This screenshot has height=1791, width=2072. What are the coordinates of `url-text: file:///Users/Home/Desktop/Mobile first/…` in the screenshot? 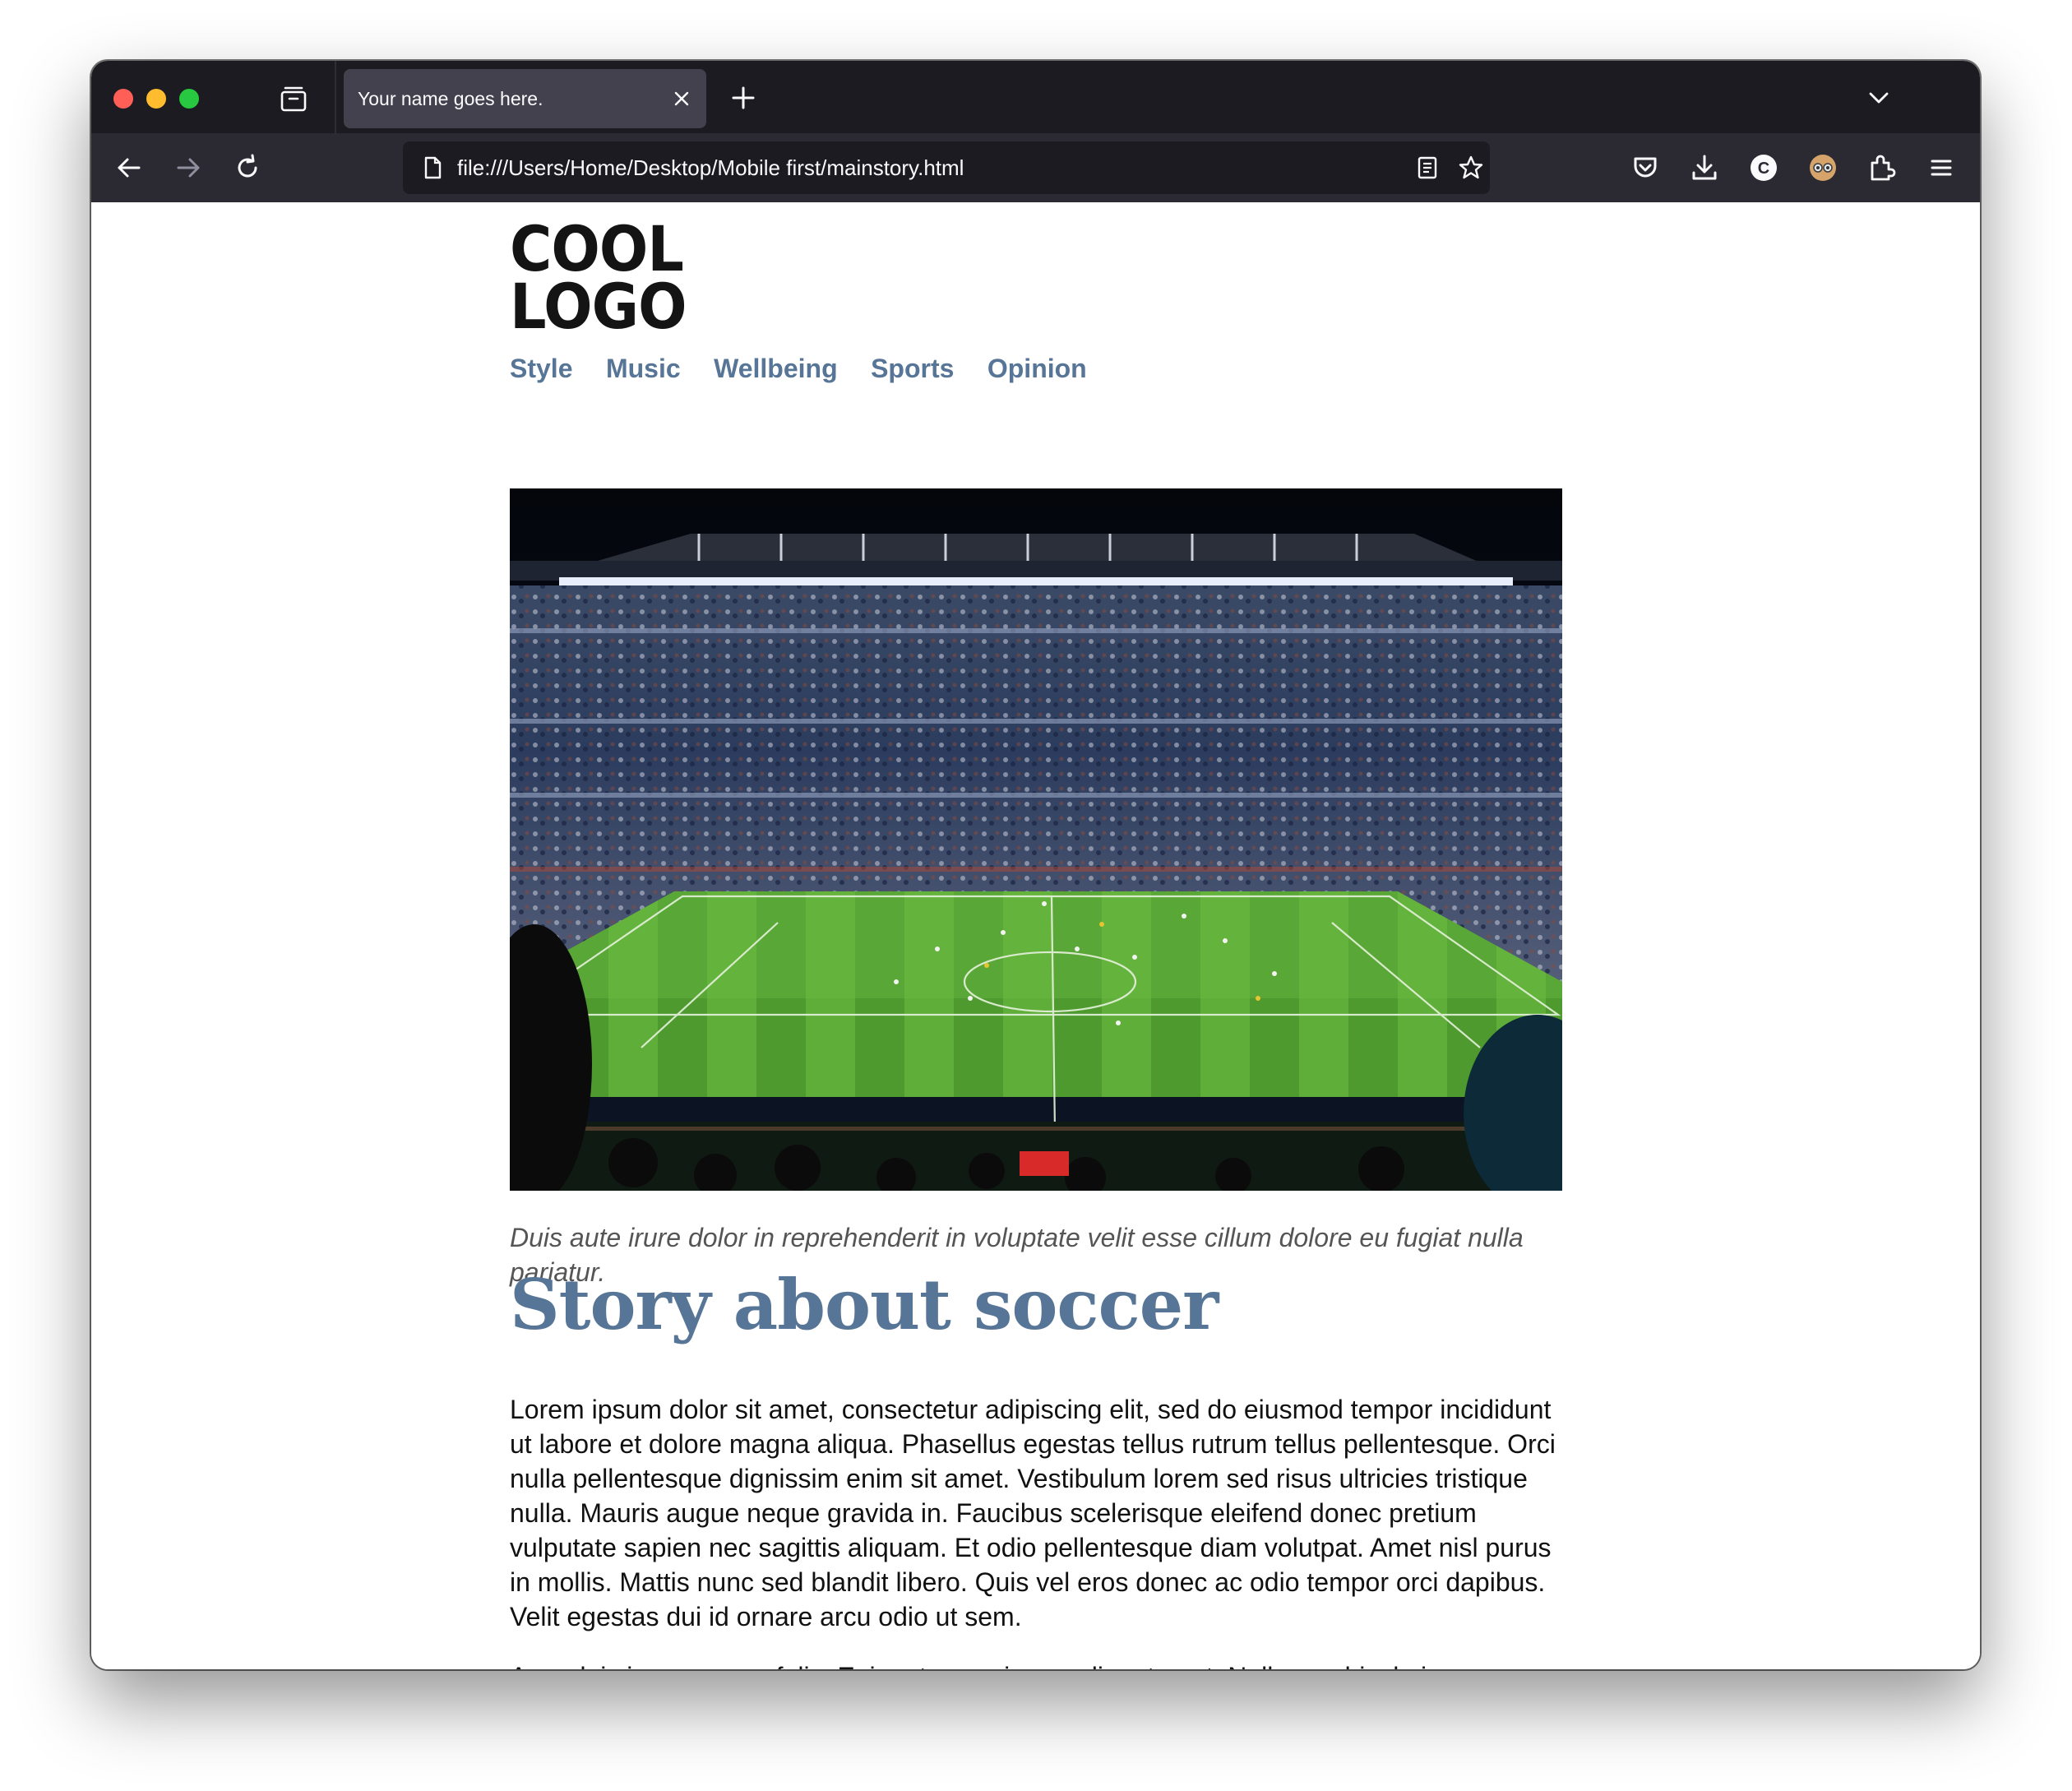 It's located at (710, 167).